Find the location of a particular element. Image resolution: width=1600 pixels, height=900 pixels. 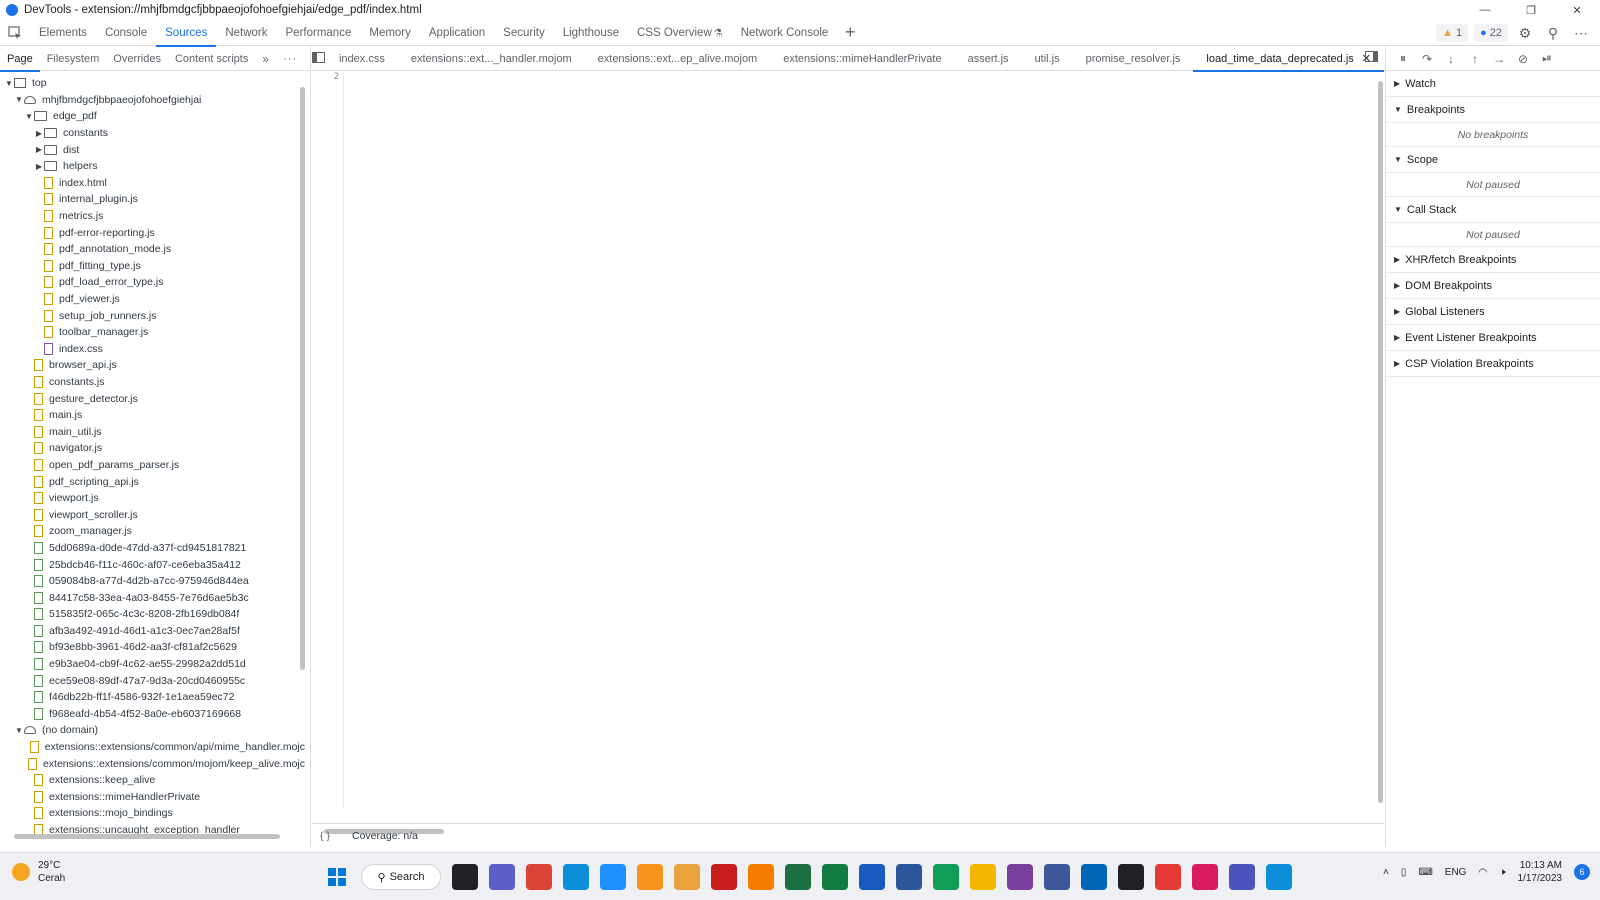

editor-tab-extensions-ext-ep-alive-mojom: extensions::ext...ep_alive.mojom is located at coordinates (678, 59).